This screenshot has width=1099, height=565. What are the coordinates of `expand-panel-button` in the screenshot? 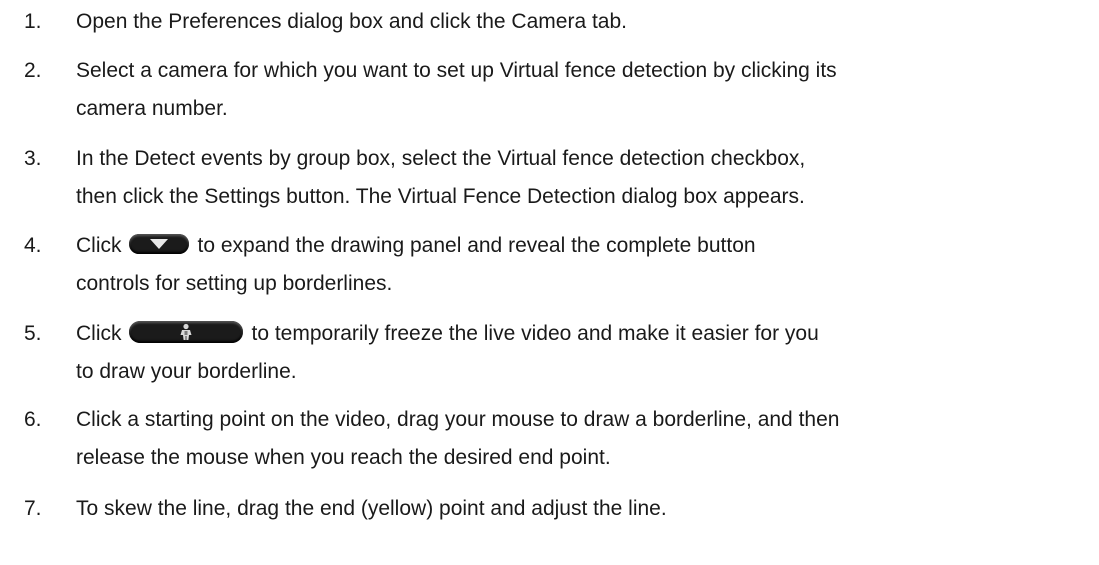 It's located at (158, 244).